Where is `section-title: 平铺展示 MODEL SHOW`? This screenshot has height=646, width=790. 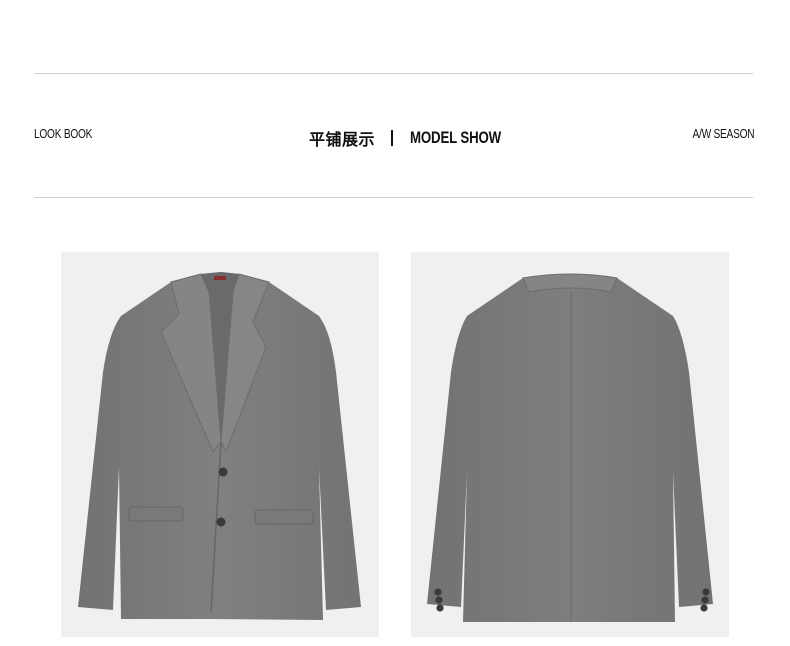
section-title: 平铺展示 MODEL SHOW is located at coordinates (418, 138).